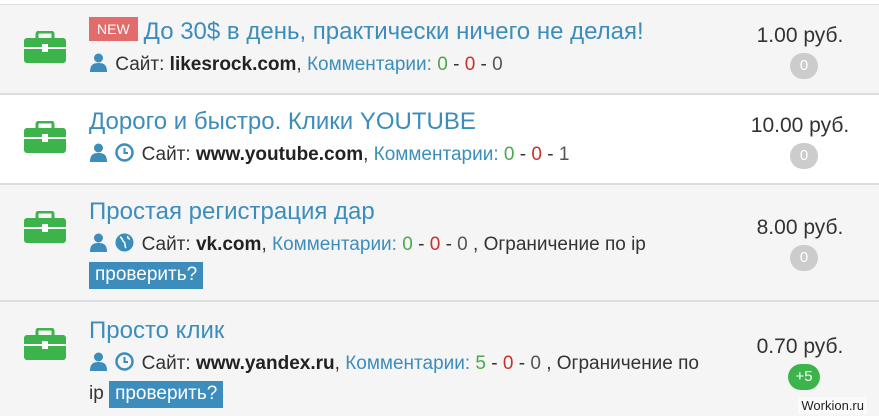 The height and width of the screenshot is (416, 879). What do you see at coordinates (282, 121) in the screenshot?
I see `task-title-link: Дорого и быстро. Клики YOUTUBE` at bounding box center [282, 121].